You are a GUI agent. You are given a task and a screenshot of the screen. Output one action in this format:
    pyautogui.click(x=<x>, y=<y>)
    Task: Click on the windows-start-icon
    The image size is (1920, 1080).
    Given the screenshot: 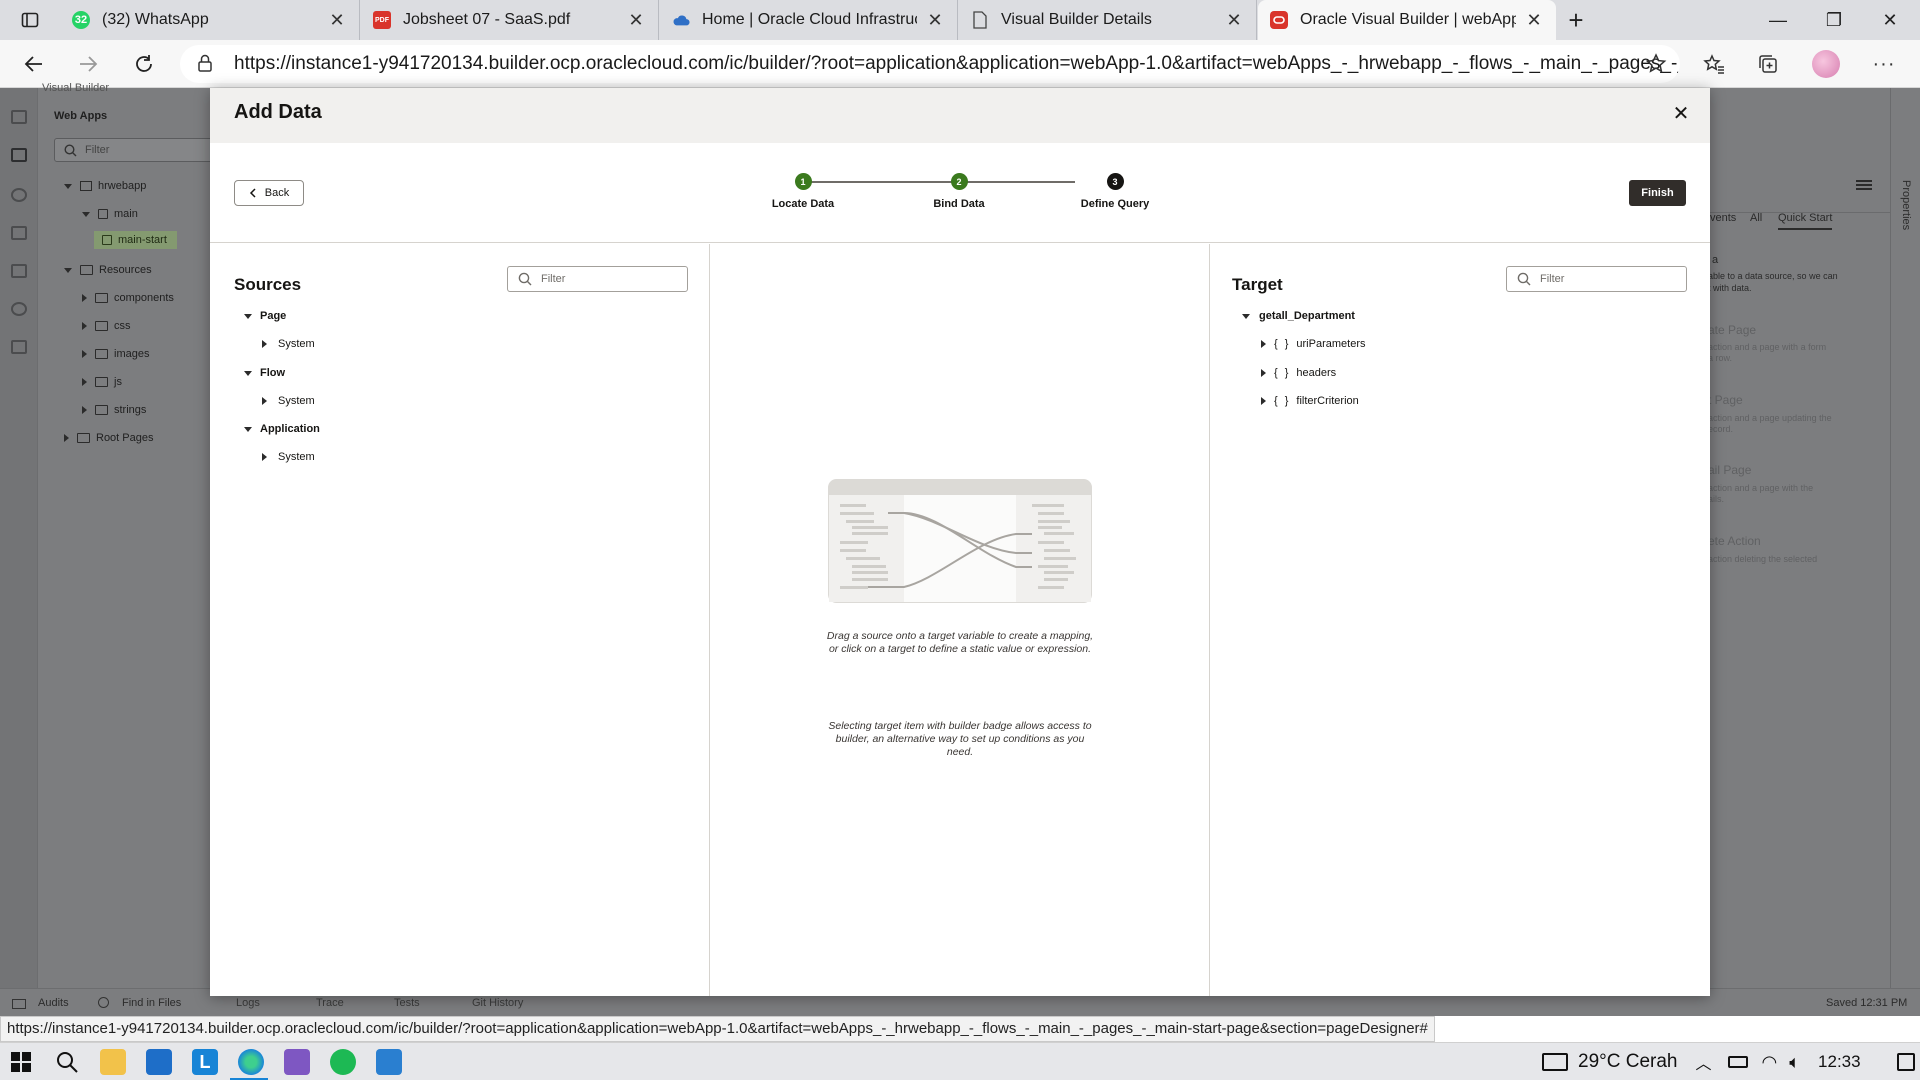 What is the action you would take?
    pyautogui.click(x=21, y=1062)
    